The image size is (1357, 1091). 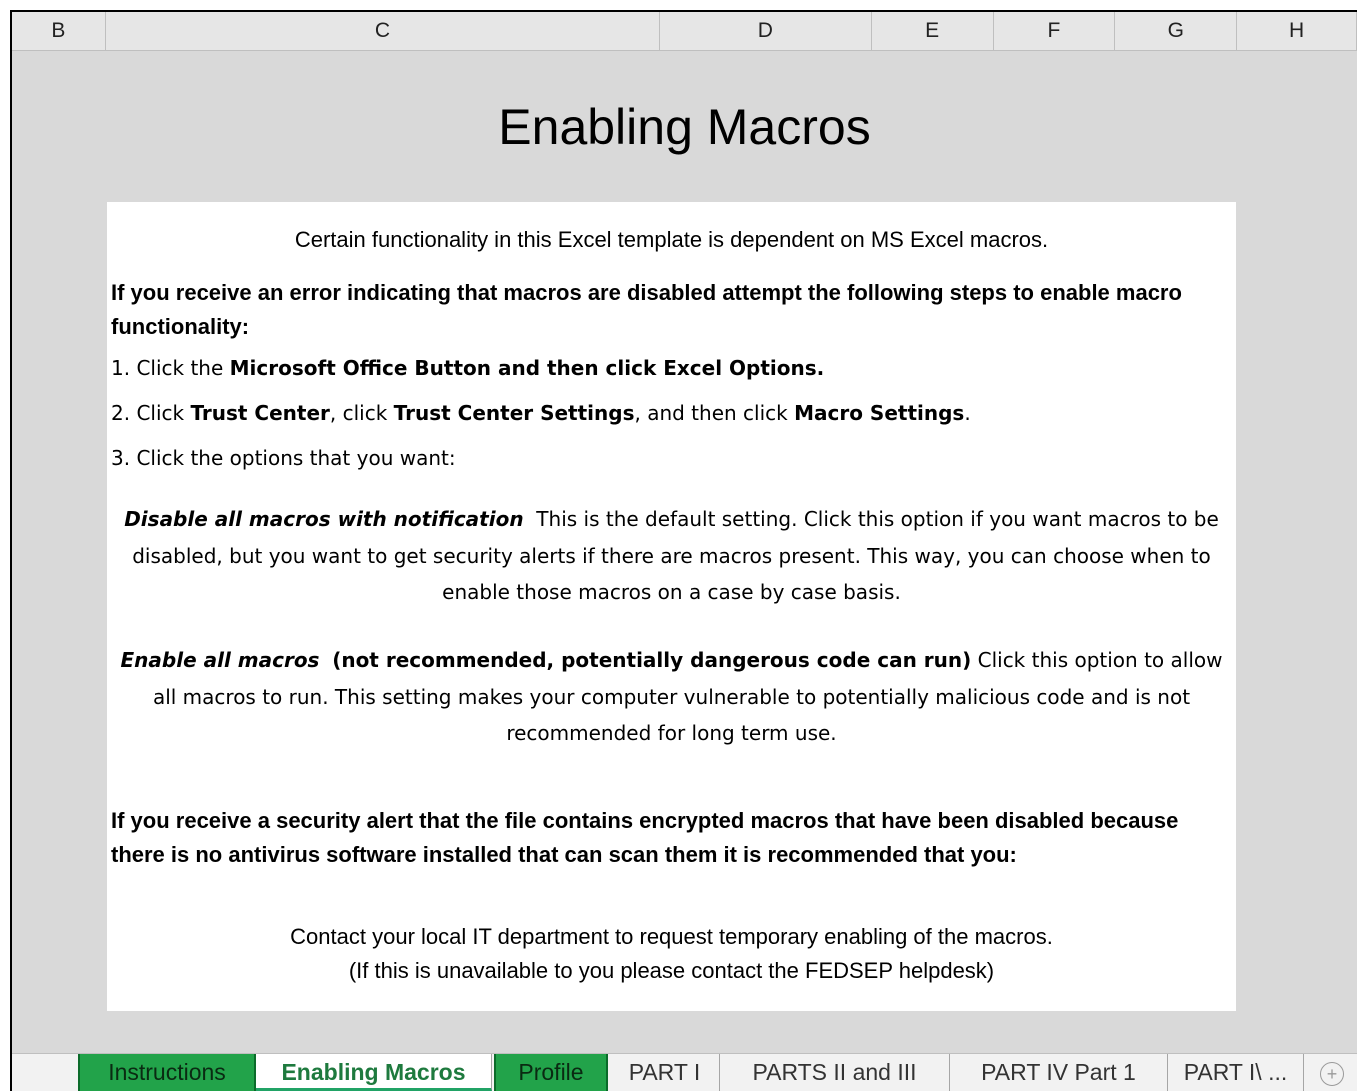 I want to click on column-header-d: D, so click(x=766, y=31).